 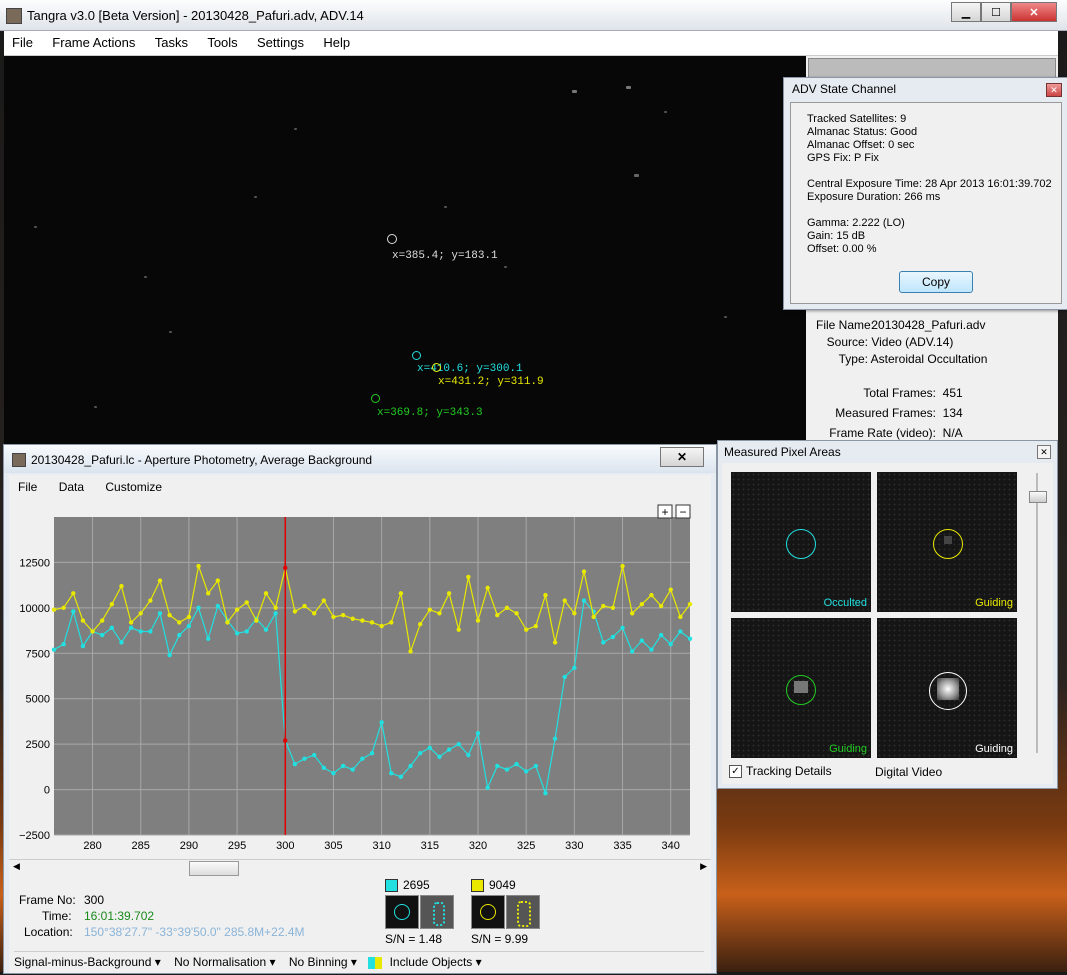 What do you see at coordinates (882, 433) in the screenshot?
I see `frame-rate-key: Frame Rate (video):` at bounding box center [882, 433].